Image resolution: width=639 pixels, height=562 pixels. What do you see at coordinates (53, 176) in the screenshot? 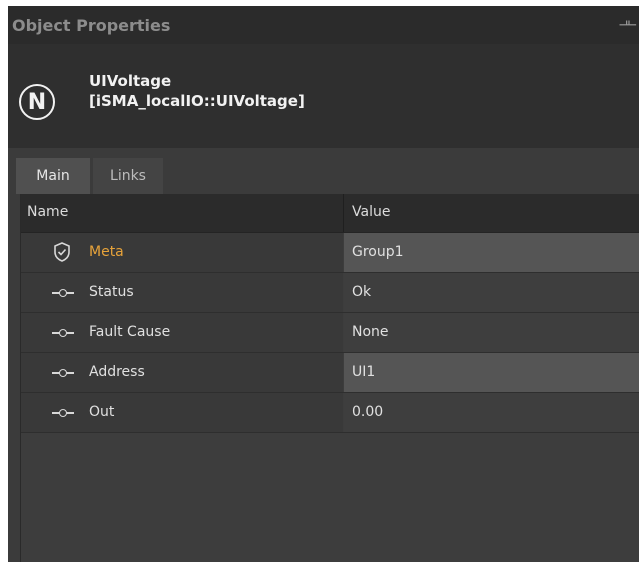
I see `tab-main: Main` at bounding box center [53, 176].